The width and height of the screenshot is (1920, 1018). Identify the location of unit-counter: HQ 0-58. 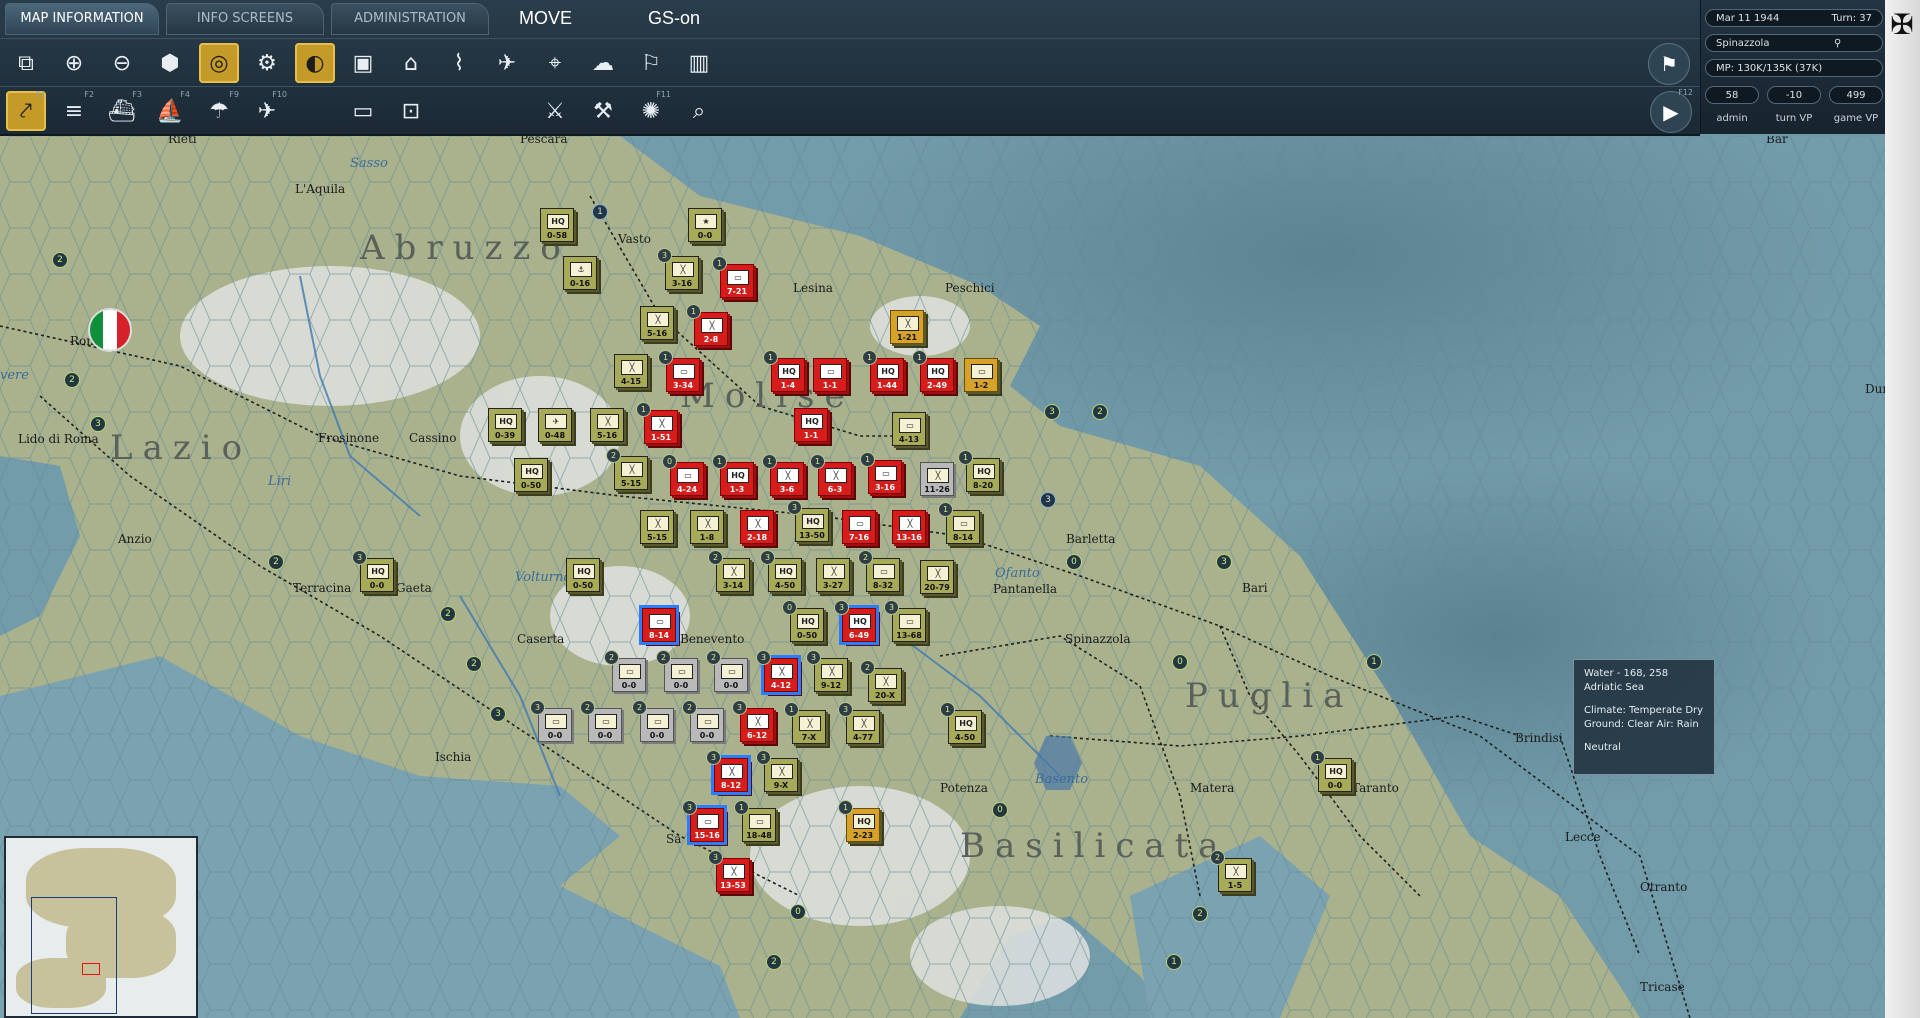
(557, 225).